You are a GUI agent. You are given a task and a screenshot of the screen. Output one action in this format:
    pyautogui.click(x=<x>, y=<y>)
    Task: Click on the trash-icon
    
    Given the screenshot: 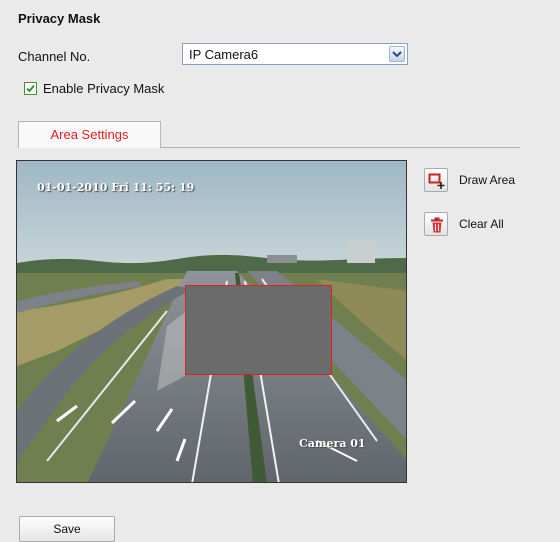 What is the action you would take?
    pyautogui.click(x=436, y=224)
    